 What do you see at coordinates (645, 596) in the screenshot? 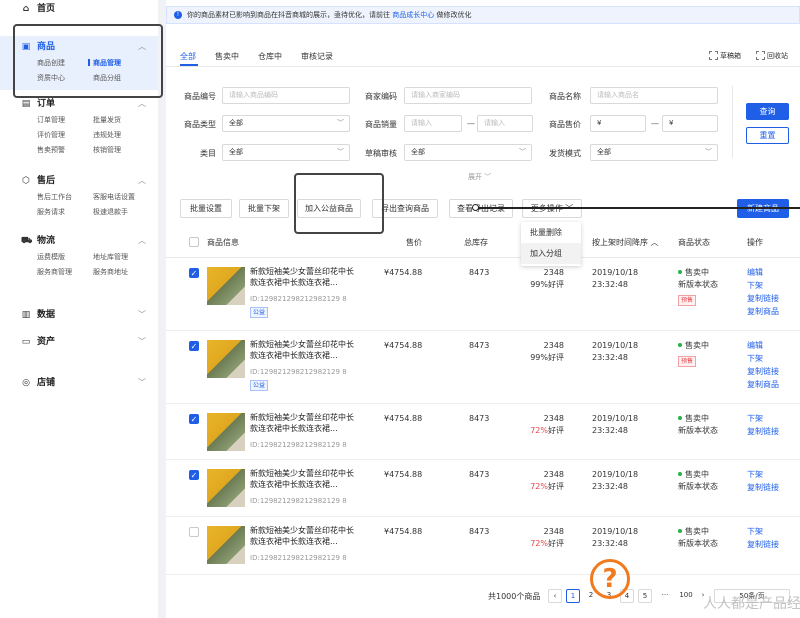
I see `page-5-button: 5` at bounding box center [645, 596].